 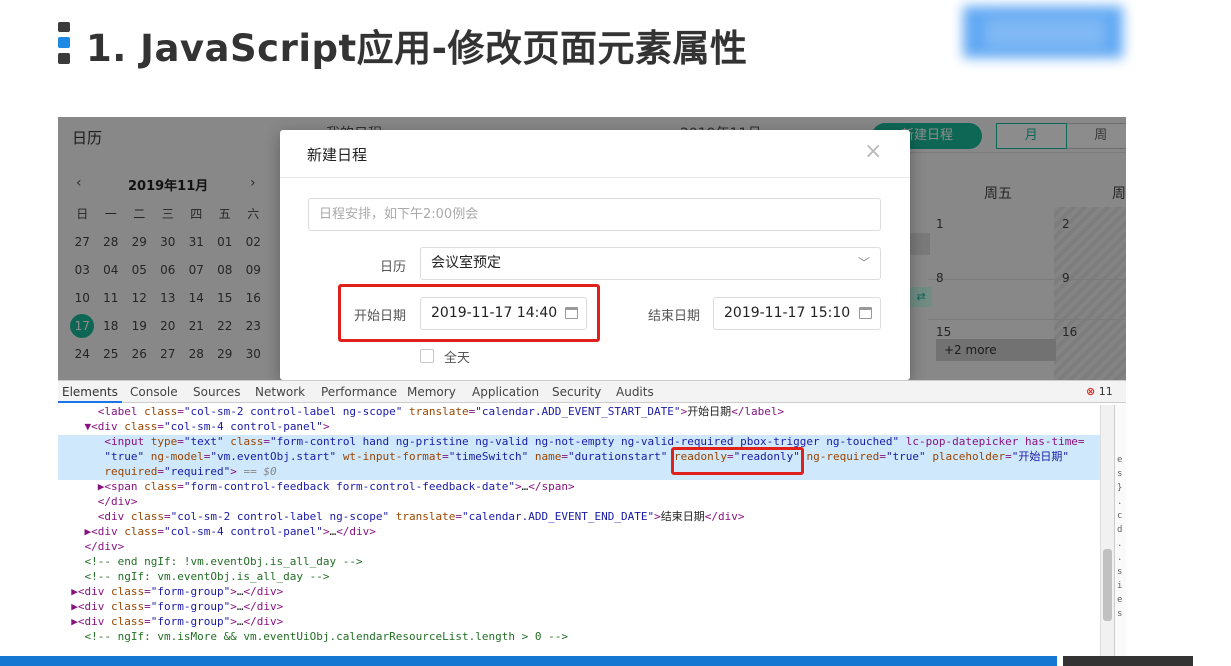 I want to click on slide-title: 1. JavaScript应用-修改页面元素属性, so click(x=417, y=48).